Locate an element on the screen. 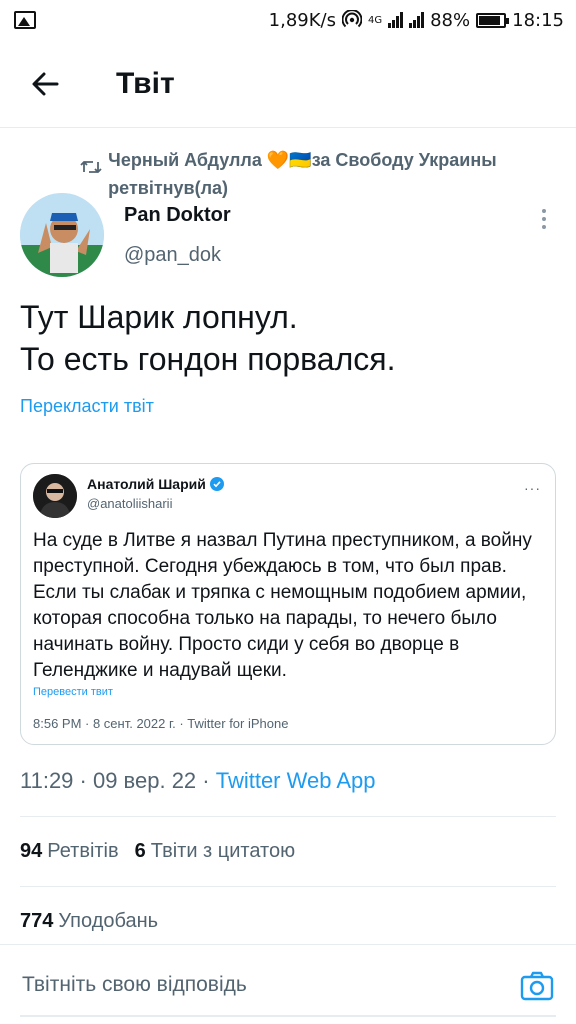 The image size is (576, 1024). back-button is located at coordinates (45, 84).